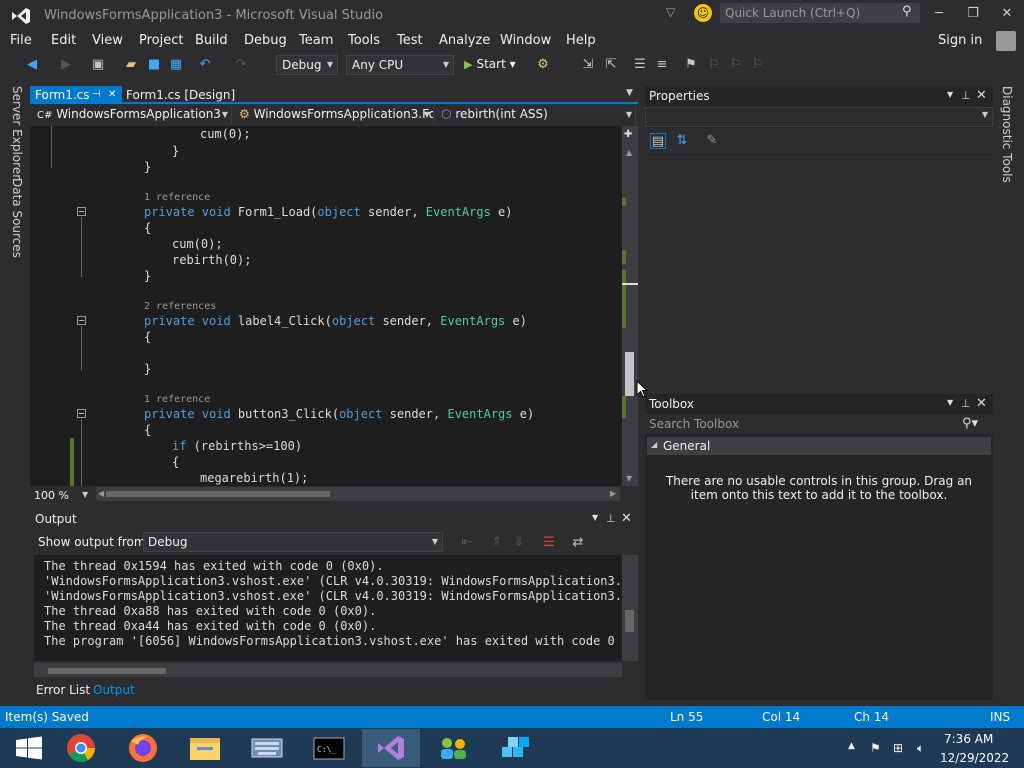  What do you see at coordinates (180, 95) in the screenshot?
I see `tab-form1-design: Form1.cs [Design]` at bounding box center [180, 95].